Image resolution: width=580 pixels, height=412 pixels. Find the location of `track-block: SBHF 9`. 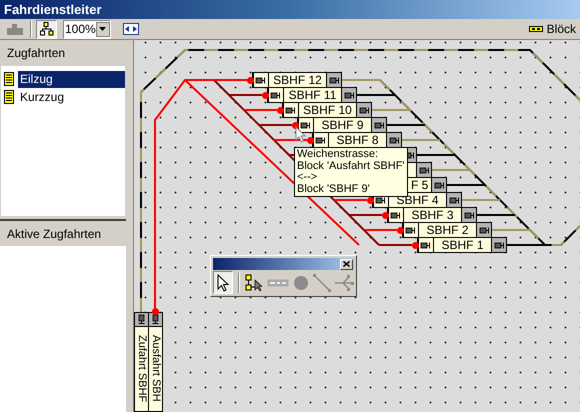

track-block: SBHF 9 is located at coordinates (342, 125).